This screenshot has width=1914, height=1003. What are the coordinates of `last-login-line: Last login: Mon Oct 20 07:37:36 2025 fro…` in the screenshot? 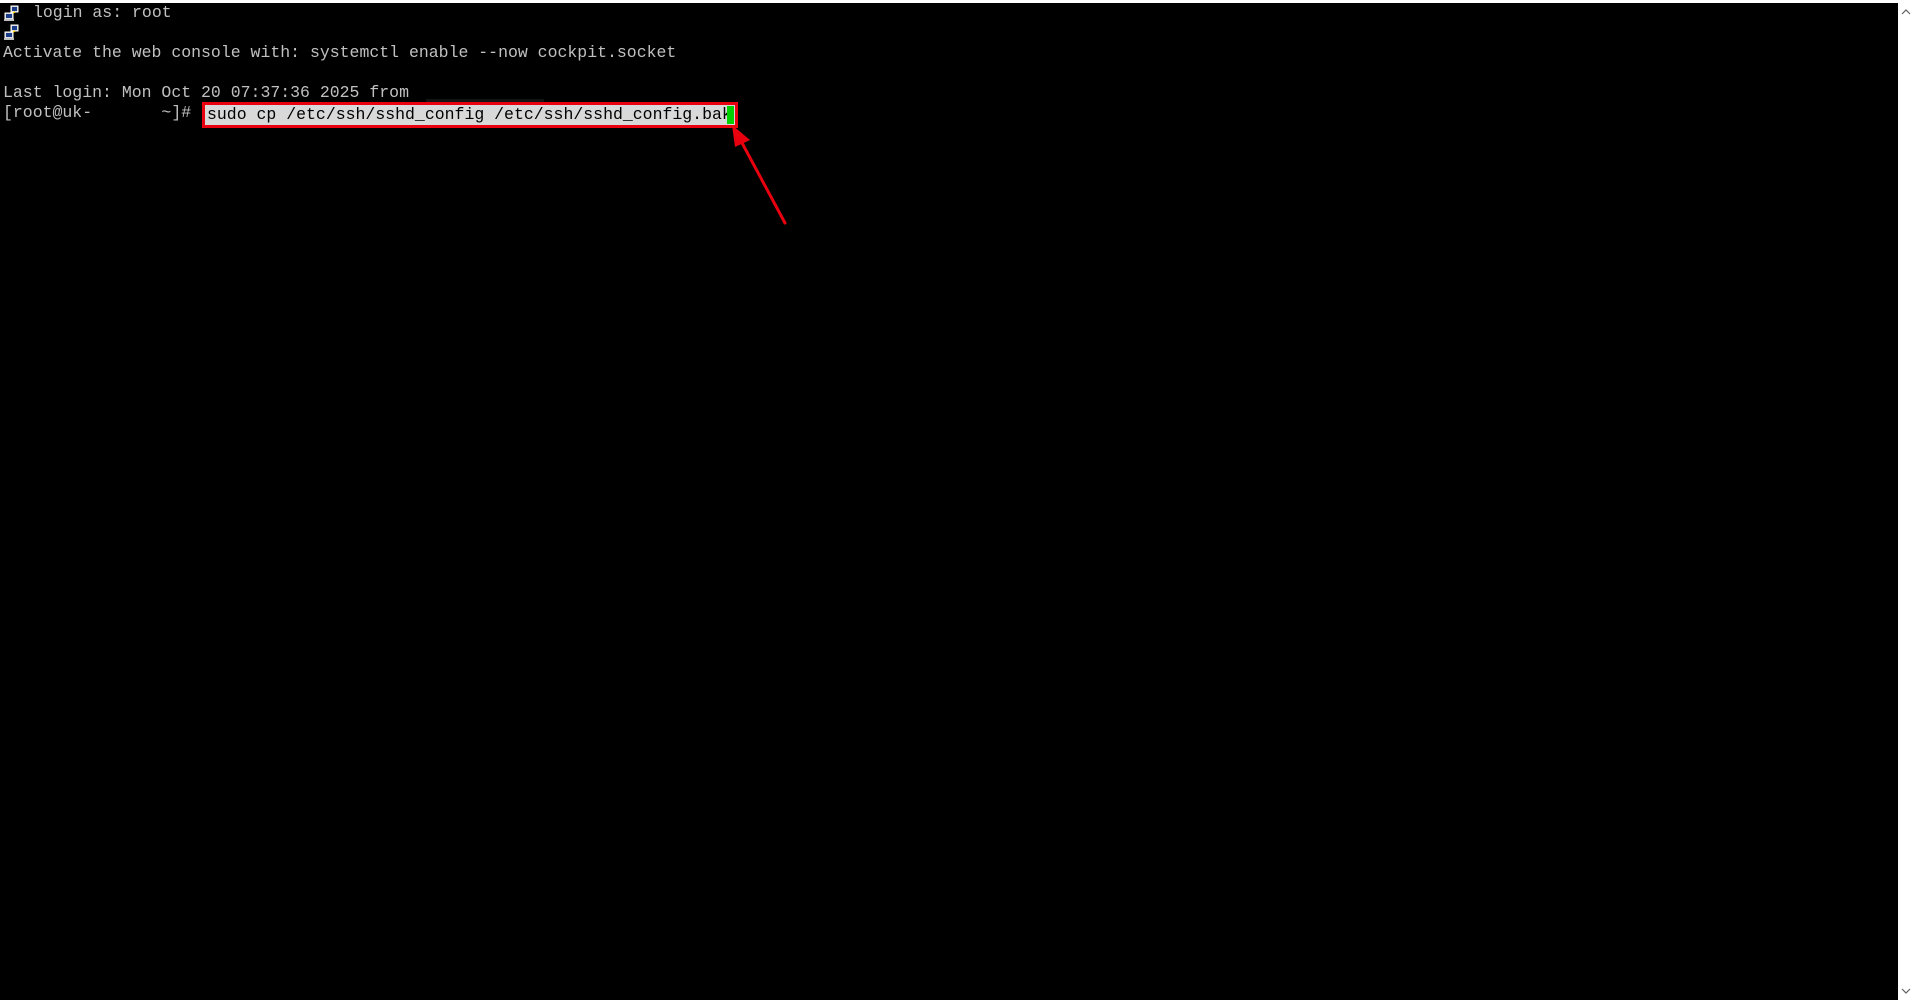 It's located at (206, 92).